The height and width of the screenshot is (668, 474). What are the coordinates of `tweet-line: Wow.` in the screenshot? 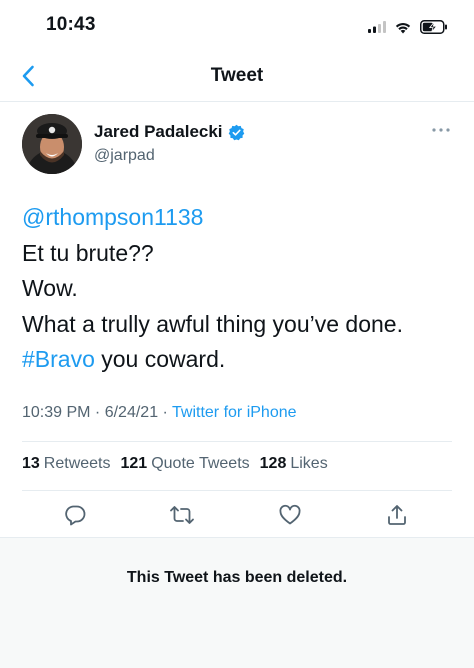 It's located at (50, 288).